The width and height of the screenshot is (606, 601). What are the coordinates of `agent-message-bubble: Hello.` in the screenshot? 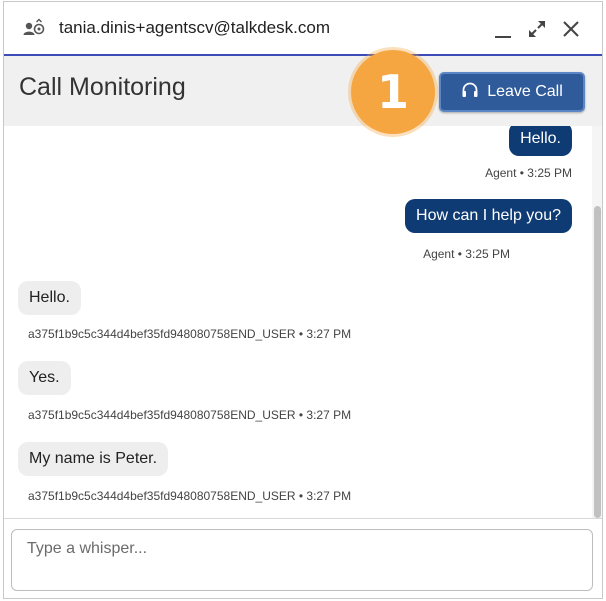 It's located at (540, 141).